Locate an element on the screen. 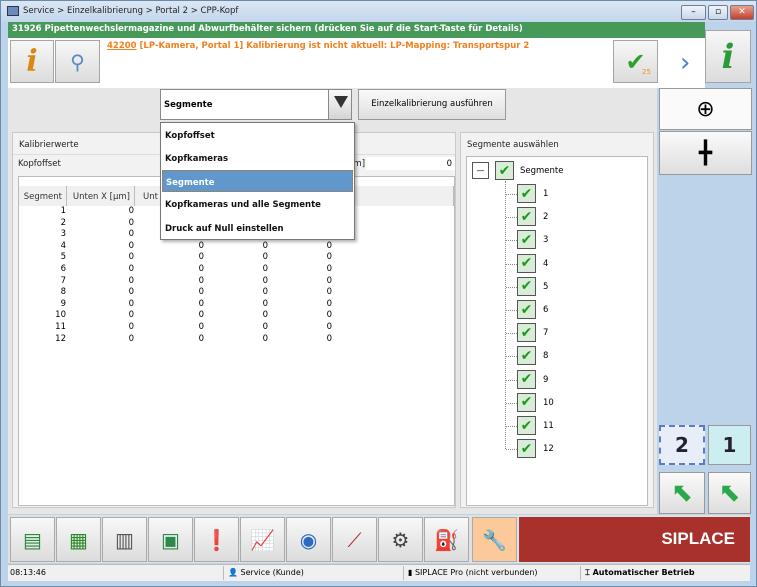  siplace-logo: SIPLACE is located at coordinates (634, 539).